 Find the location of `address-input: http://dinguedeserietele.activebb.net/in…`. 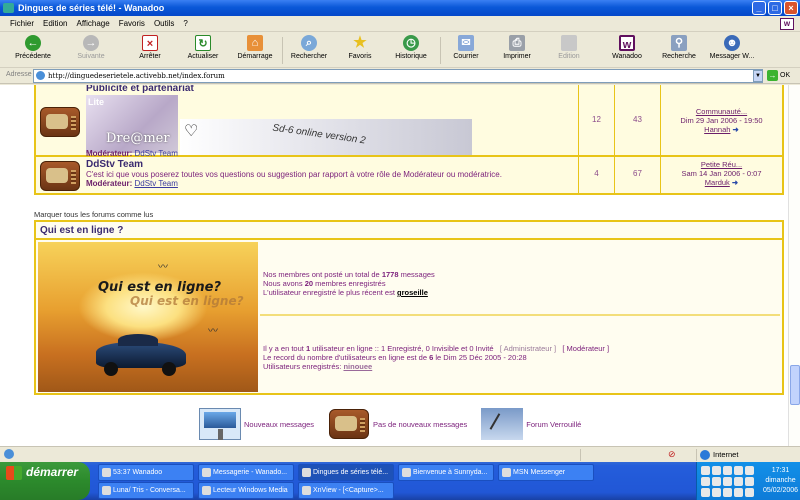

address-input: http://dinguedeserietele.activebb.net/in… is located at coordinates (398, 76).